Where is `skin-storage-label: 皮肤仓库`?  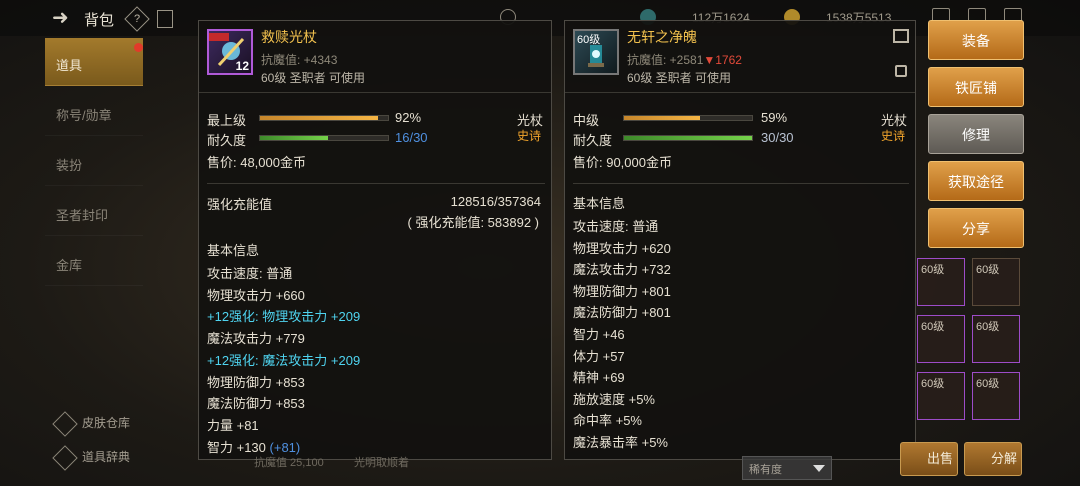
skin-storage-label: 皮肤仓库 is located at coordinates (106, 423).